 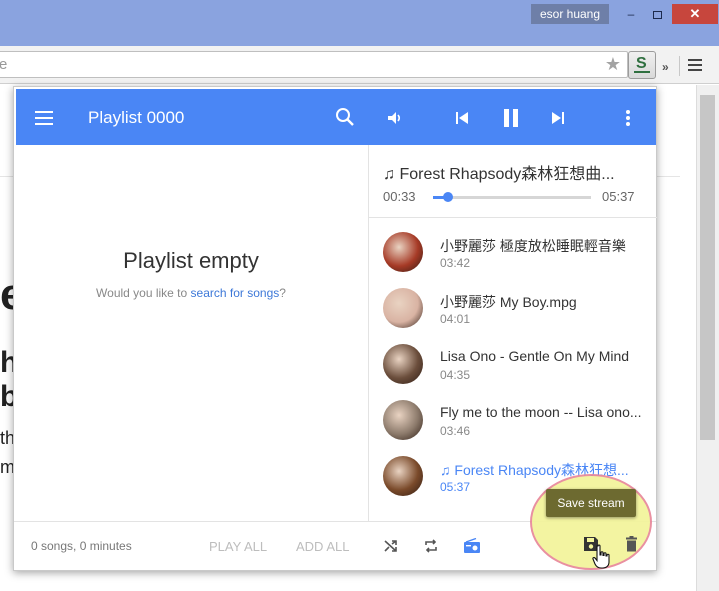 I want to click on volume-icon, so click(x=394, y=118).